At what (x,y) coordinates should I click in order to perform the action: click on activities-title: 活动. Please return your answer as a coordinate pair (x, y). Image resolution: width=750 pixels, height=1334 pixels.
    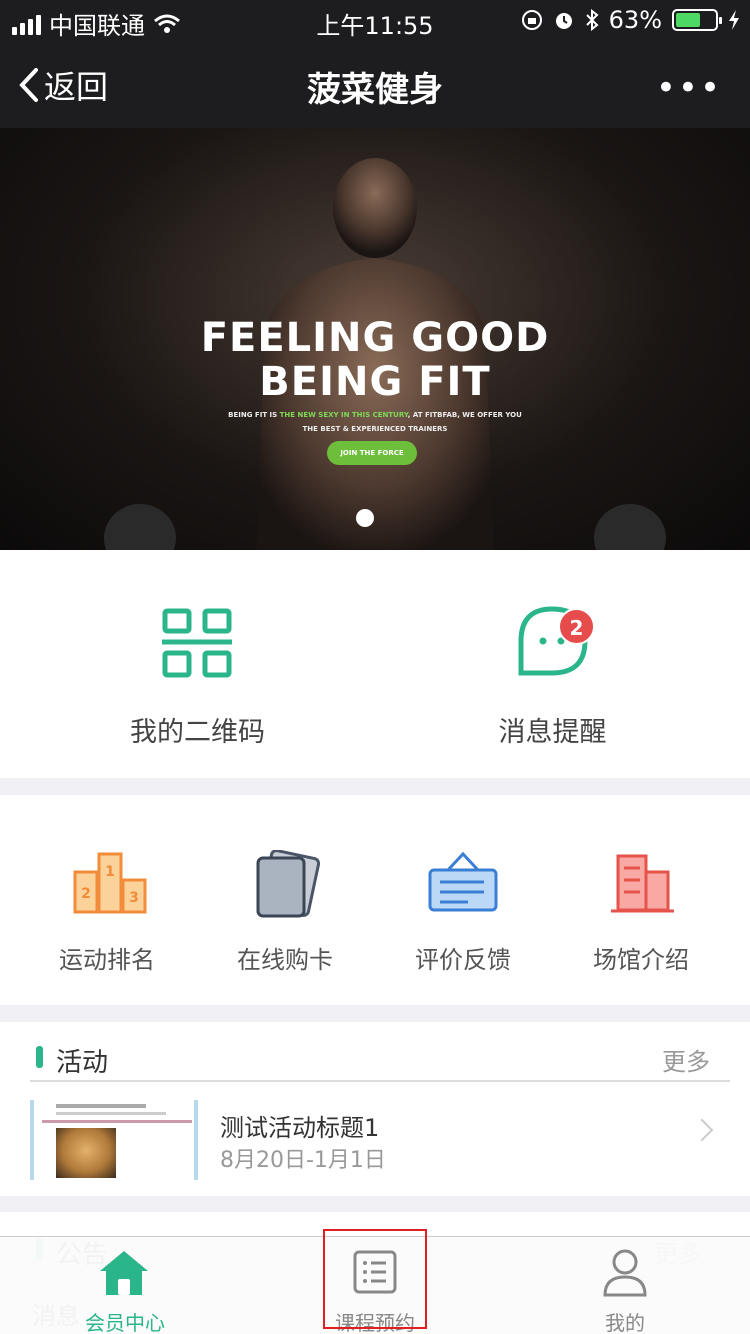
    Looking at the image, I should click on (82, 1063).